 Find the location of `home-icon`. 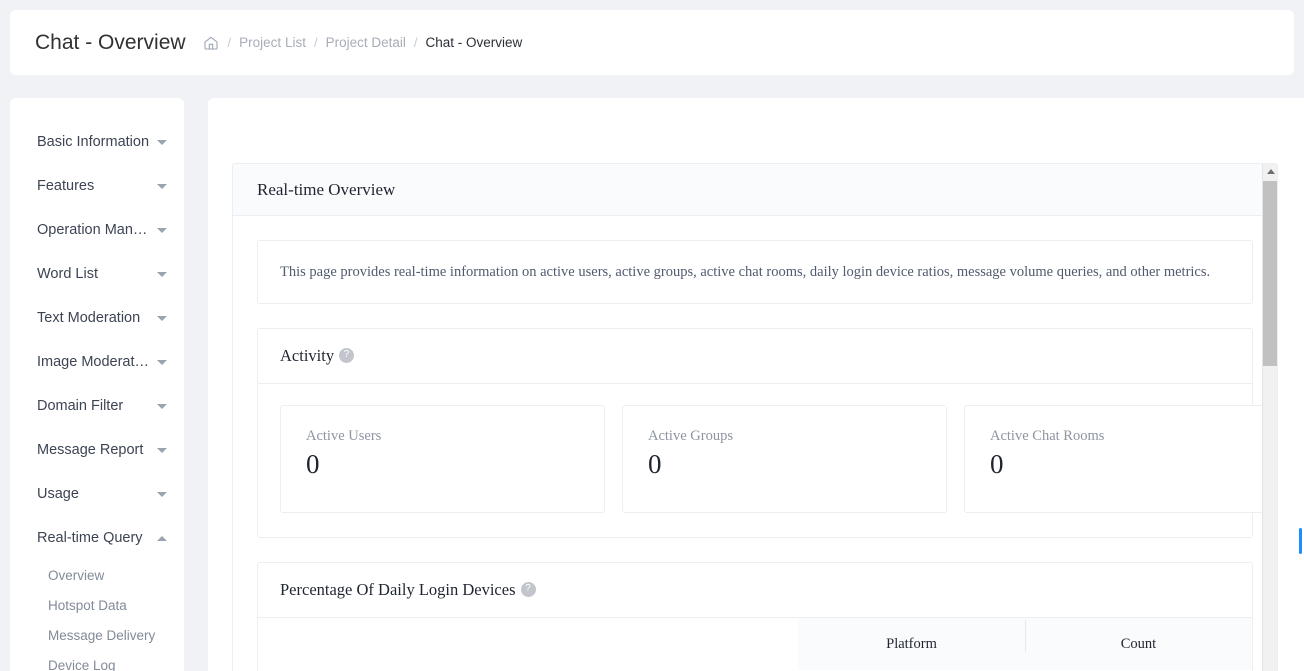

home-icon is located at coordinates (211, 43).